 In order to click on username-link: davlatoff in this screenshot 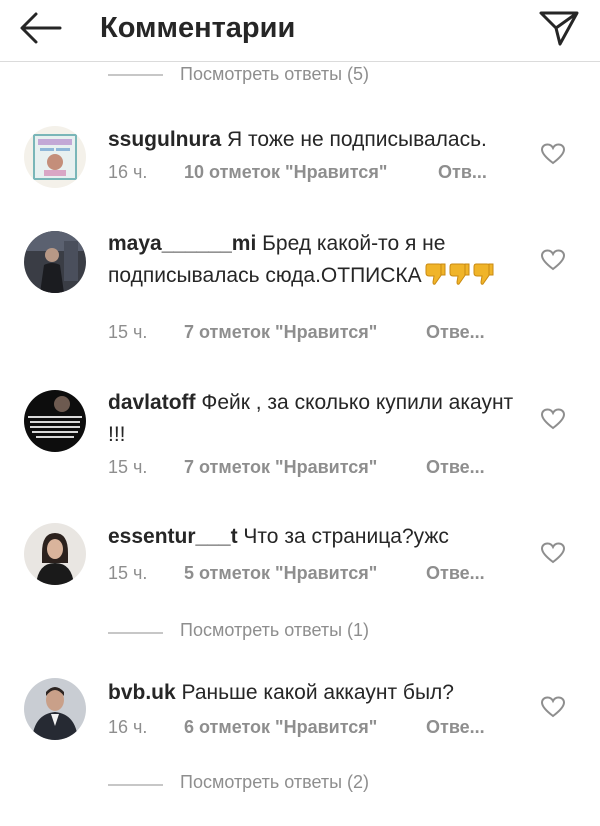, I will do `click(152, 402)`.